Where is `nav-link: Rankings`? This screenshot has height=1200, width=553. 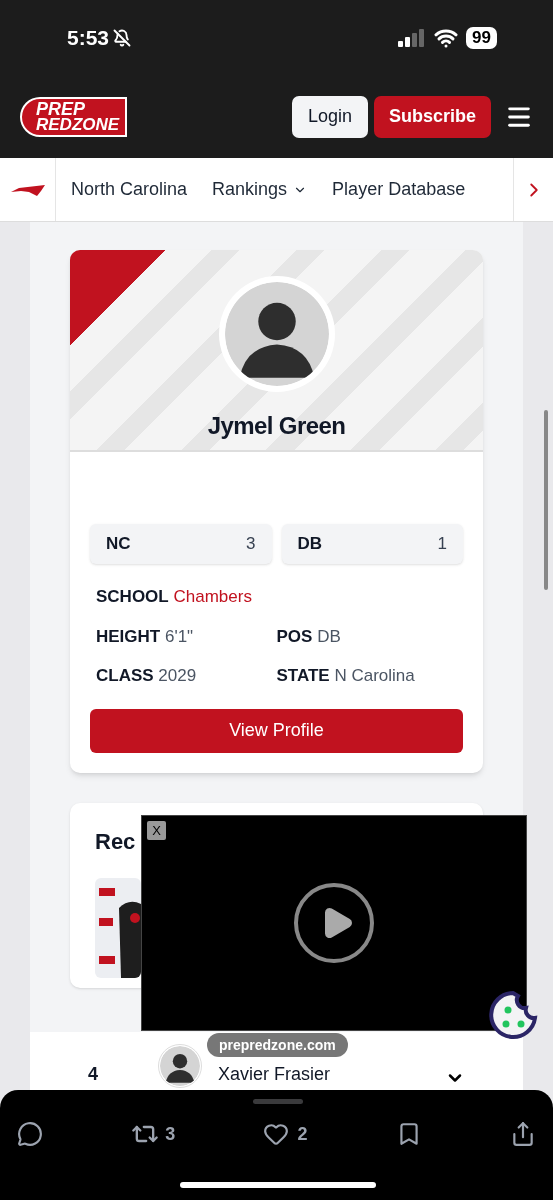 nav-link: Rankings is located at coordinates (260, 189).